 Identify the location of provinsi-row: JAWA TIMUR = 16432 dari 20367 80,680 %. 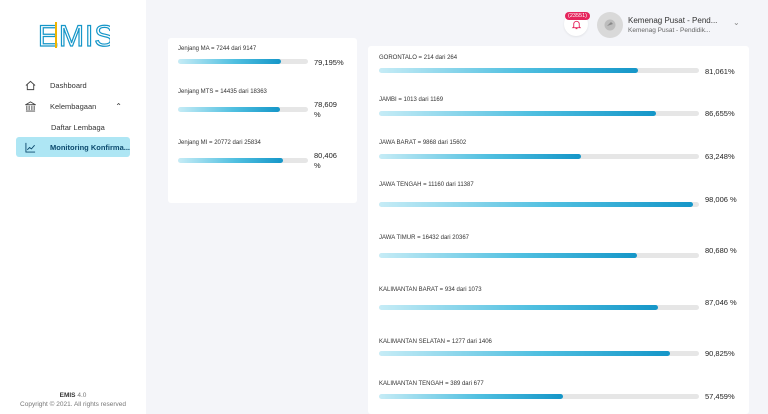
(561, 252).